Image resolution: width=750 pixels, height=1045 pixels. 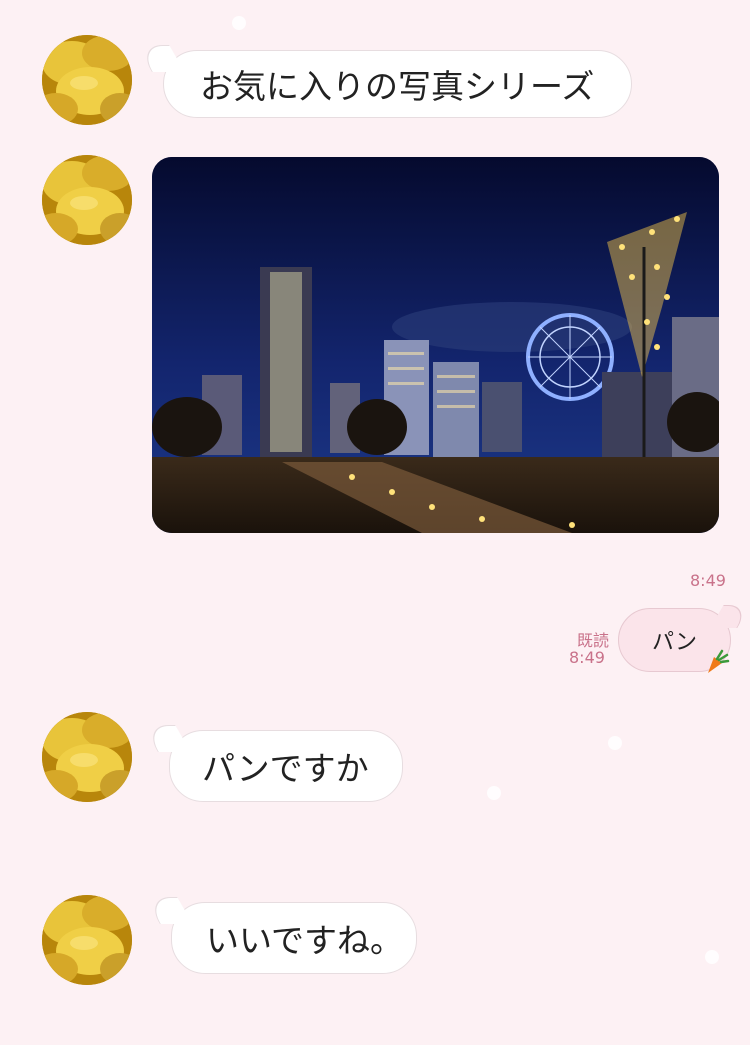 What do you see at coordinates (719, 661) in the screenshot?
I see `carrot-icon` at bounding box center [719, 661].